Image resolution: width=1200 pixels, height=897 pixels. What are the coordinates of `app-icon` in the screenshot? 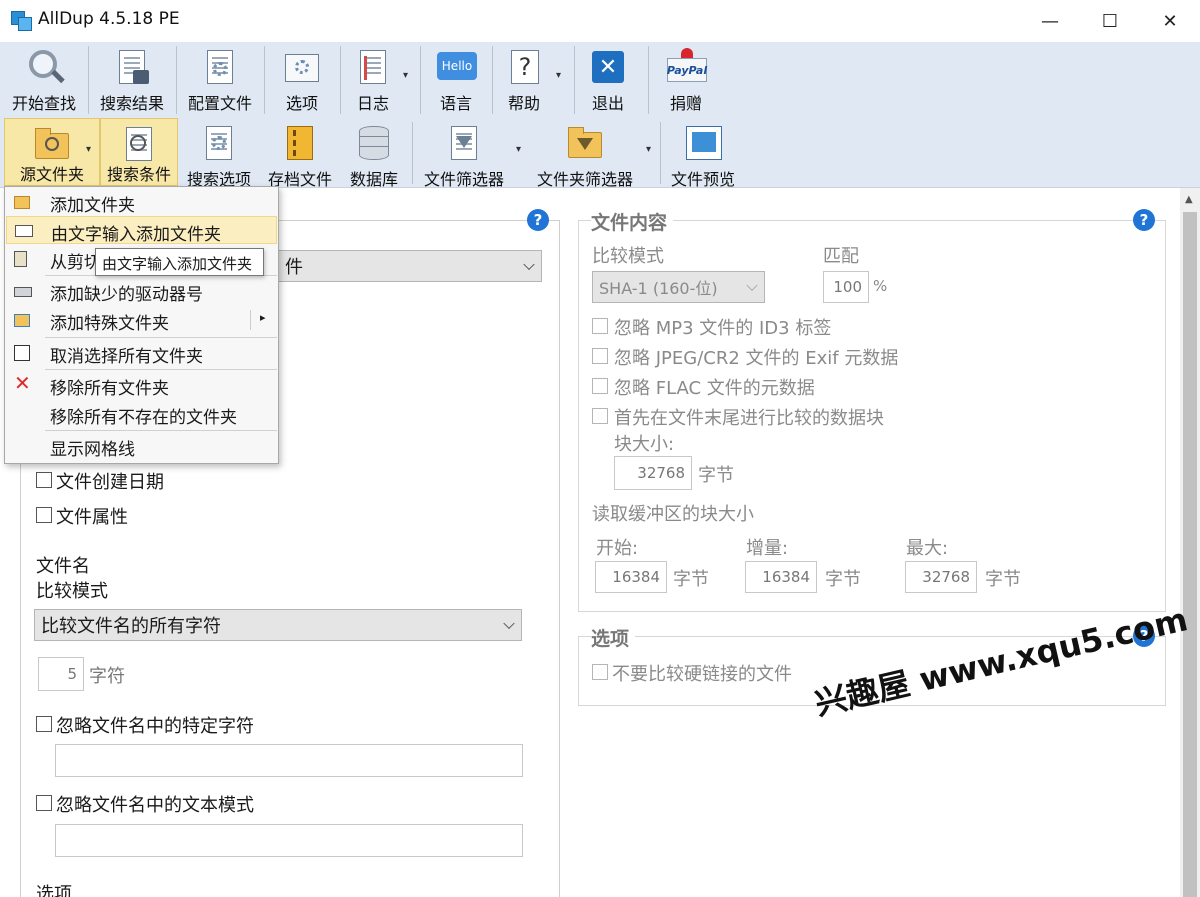 It's located at (22, 21).